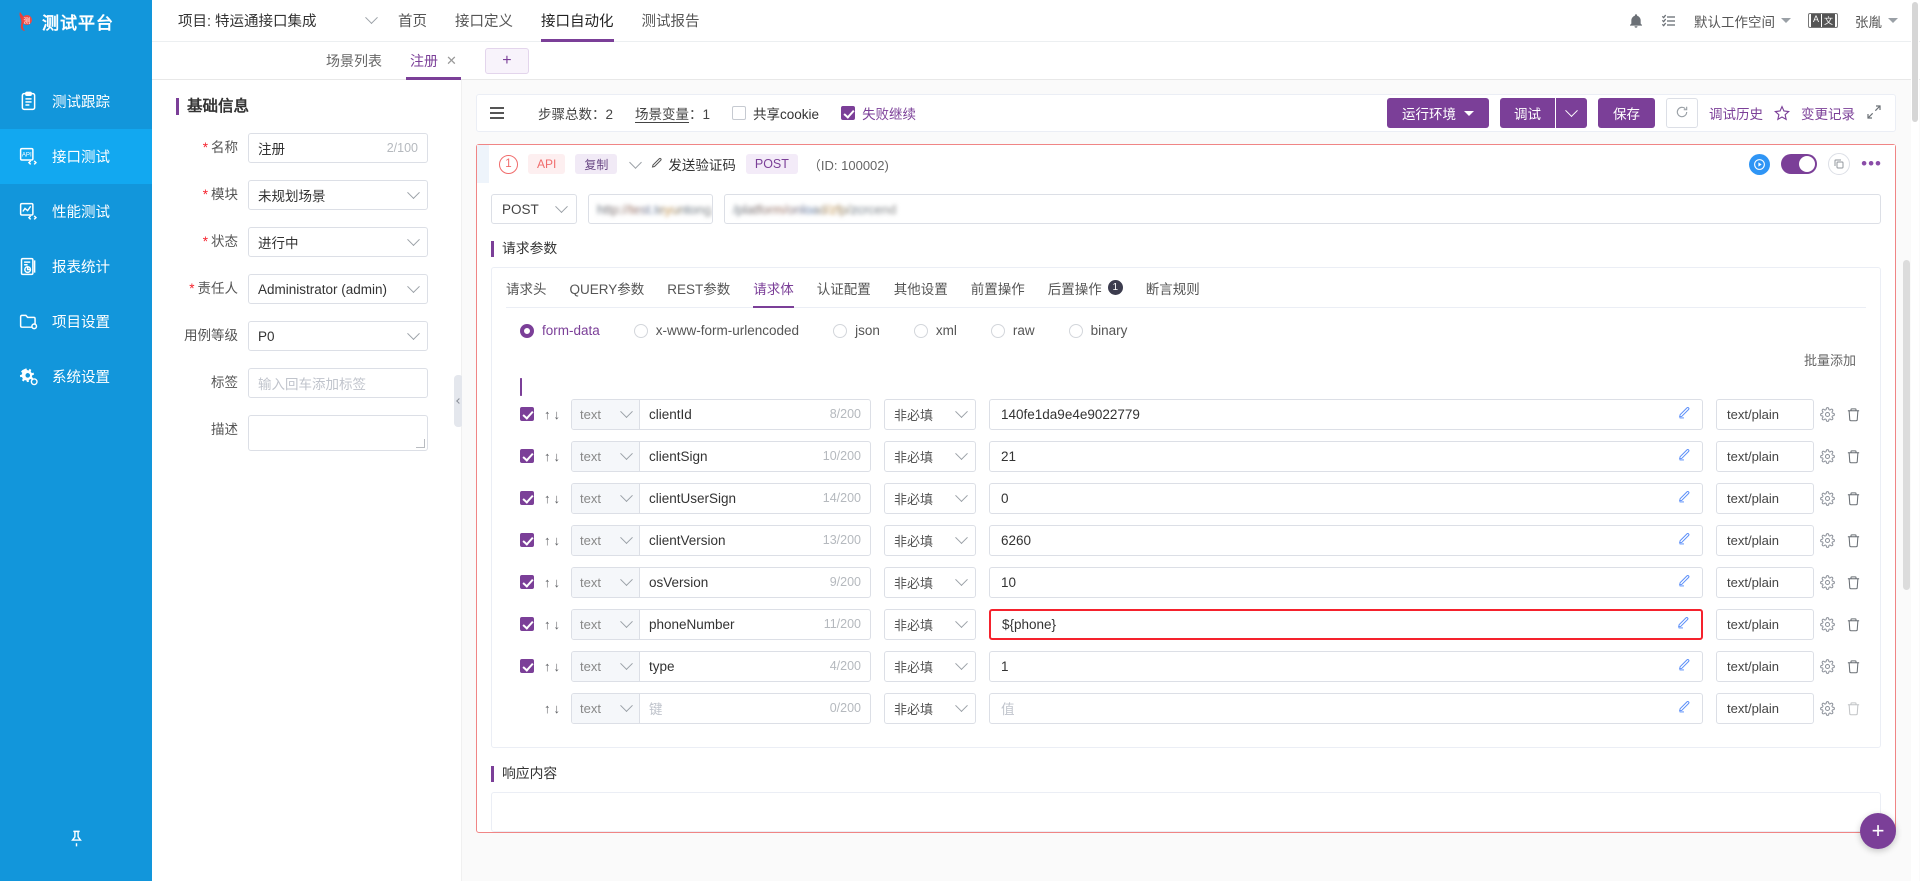  What do you see at coordinates (338, 289) in the screenshot?
I see `owner-select: Administrator (admin)` at bounding box center [338, 289].